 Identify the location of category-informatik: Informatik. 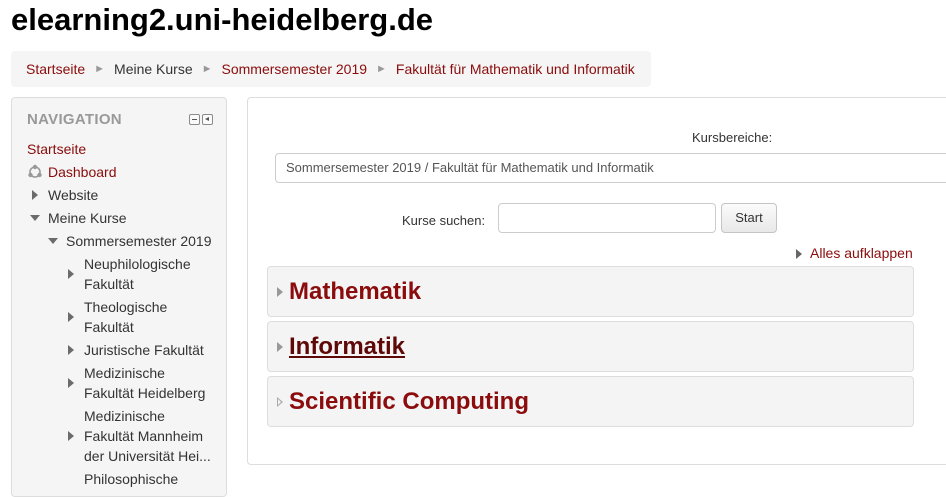
(590, 346).